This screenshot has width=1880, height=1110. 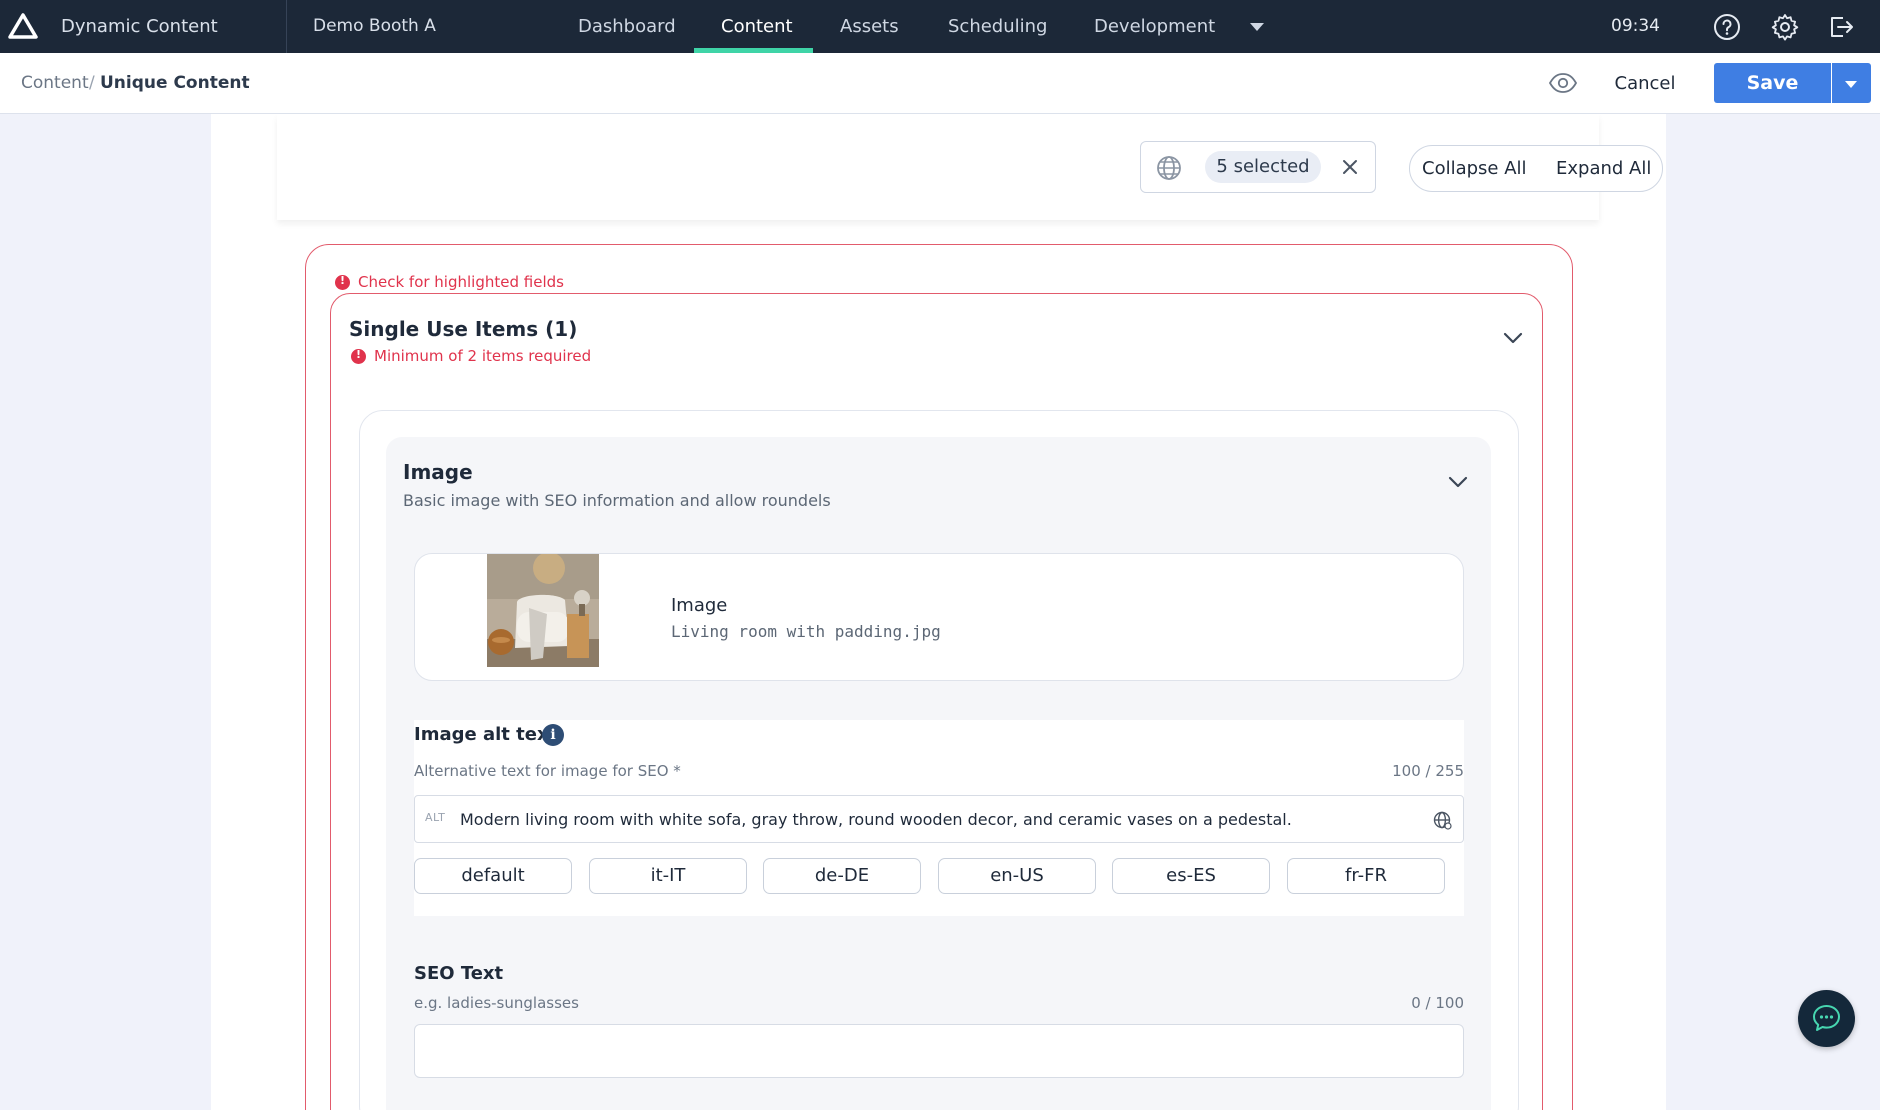 What do you see at coordinates (286, 26) in the screenshot?
I see `header-divider` at bounding box center [286, 26].